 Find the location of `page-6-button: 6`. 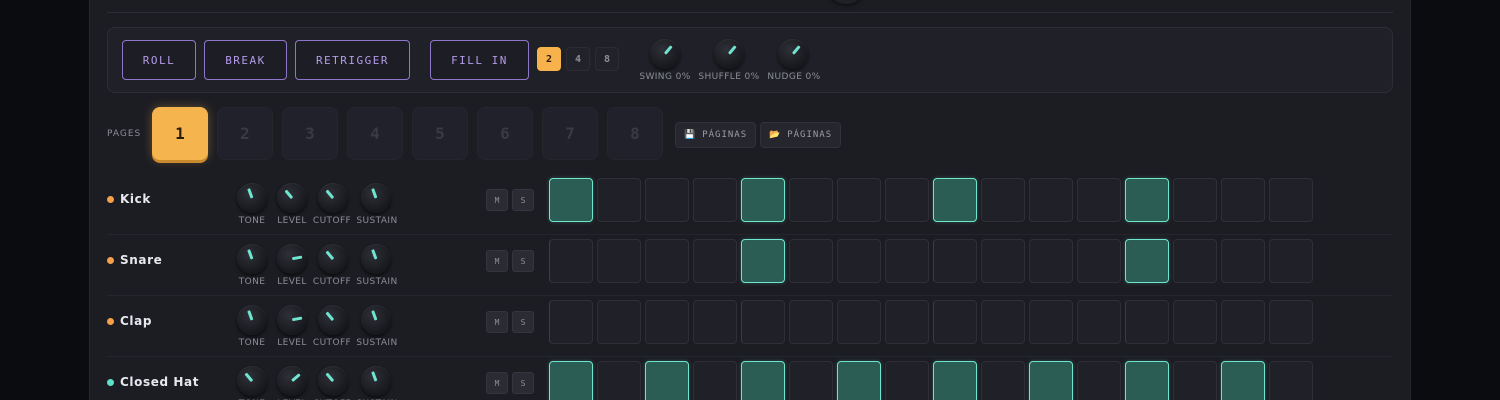

page-6-button: 6 is located at coordinates (505, 133).